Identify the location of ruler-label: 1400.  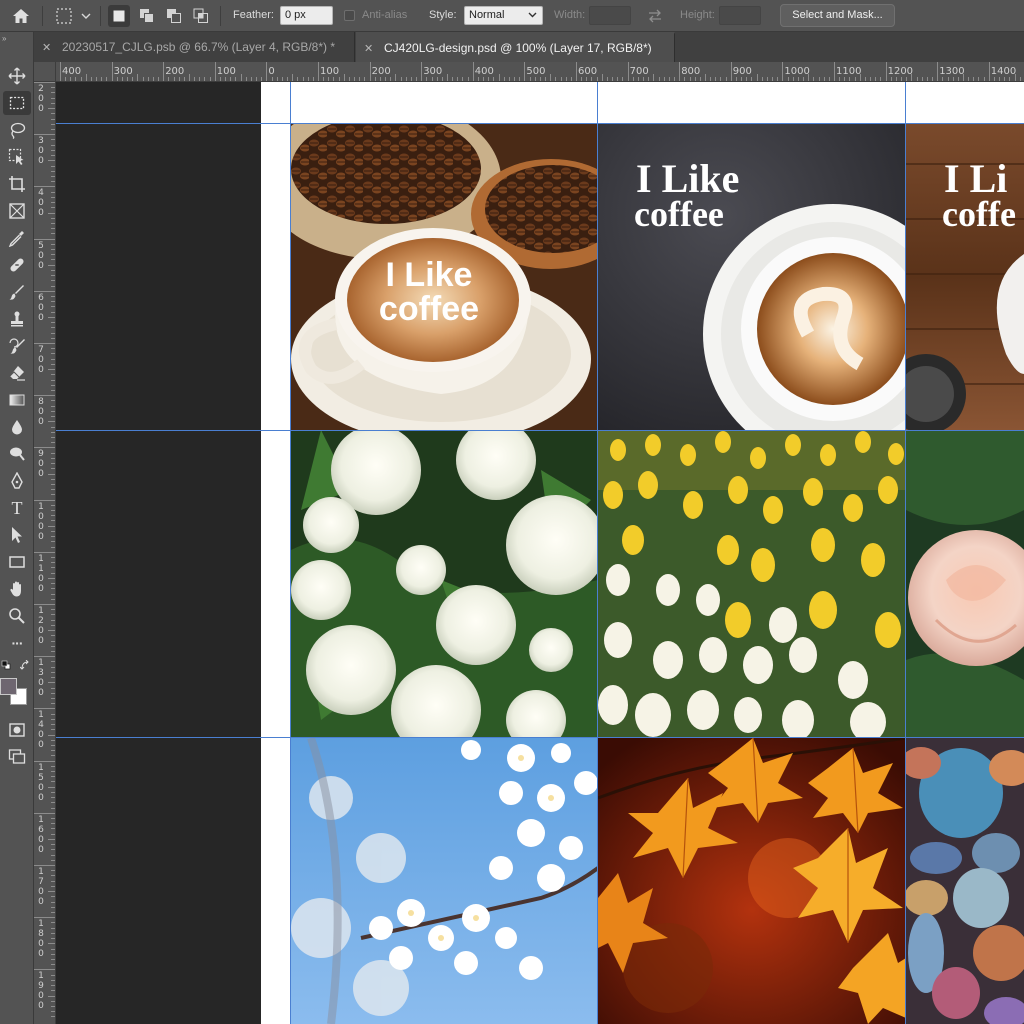
(41, 730).